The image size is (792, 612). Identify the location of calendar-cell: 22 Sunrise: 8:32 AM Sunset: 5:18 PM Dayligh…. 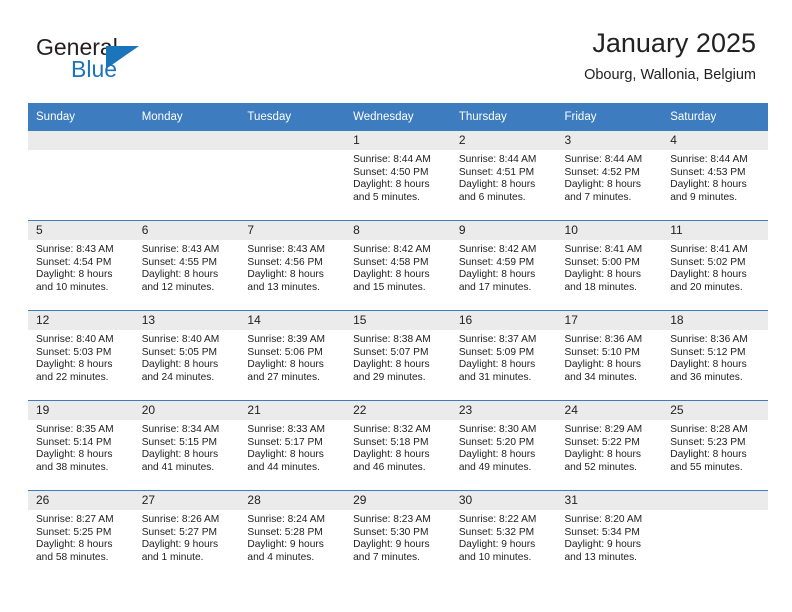
(398, 445).